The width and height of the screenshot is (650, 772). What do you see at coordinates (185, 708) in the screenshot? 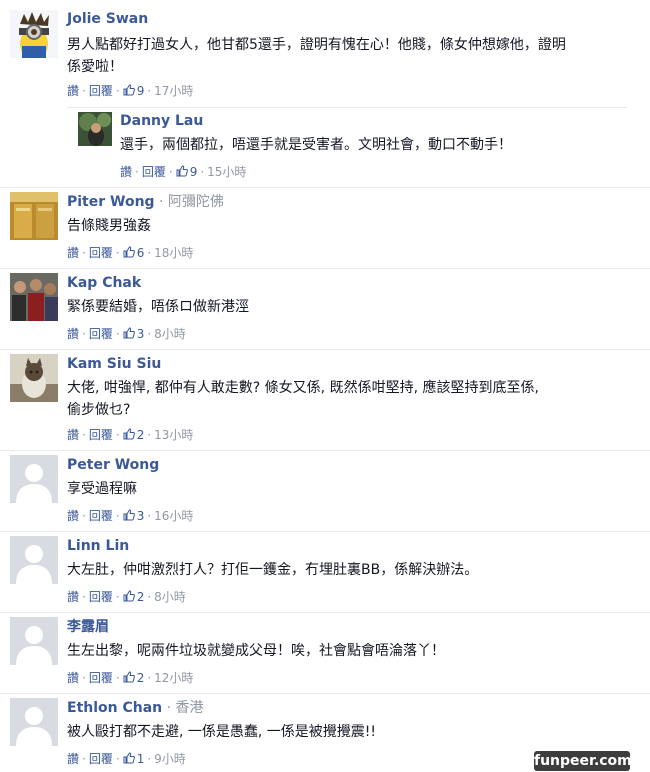
I see `comment-via: · 香港` at bounding box center [185, 708].